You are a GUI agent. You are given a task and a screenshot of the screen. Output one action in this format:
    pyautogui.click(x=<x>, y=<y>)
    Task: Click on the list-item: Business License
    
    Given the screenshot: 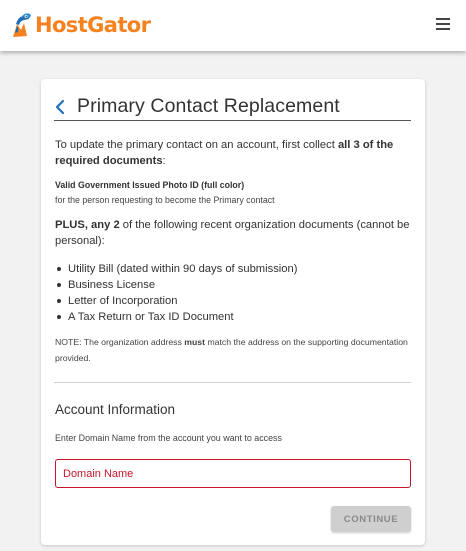 What is the action you would take?
    pyautogui.click(x=232, y=285)
    